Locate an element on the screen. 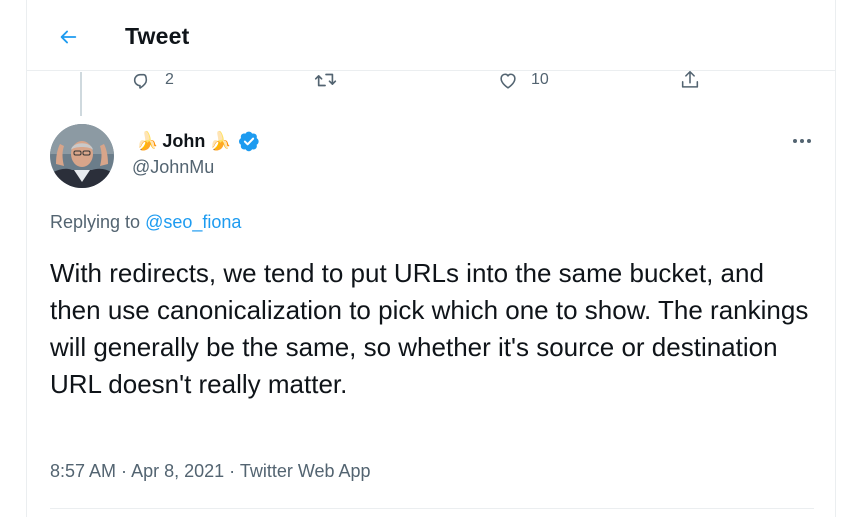  tweet-source: Twitter Web App is located at coordinates (305, 471).